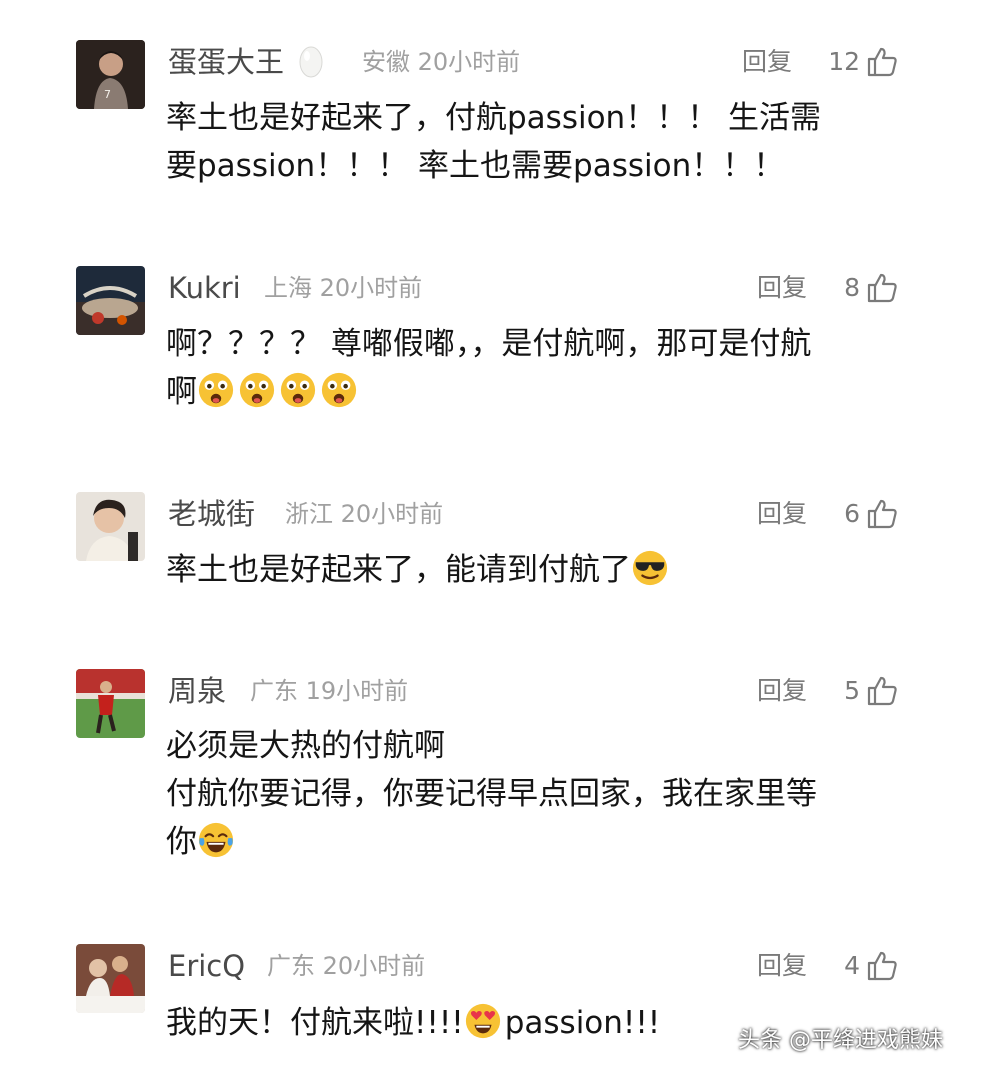 Image resolution: width=992 pixels, height=1086 pixels. I want to click on location-time: 安徽 20小时前, so click(441, 62).